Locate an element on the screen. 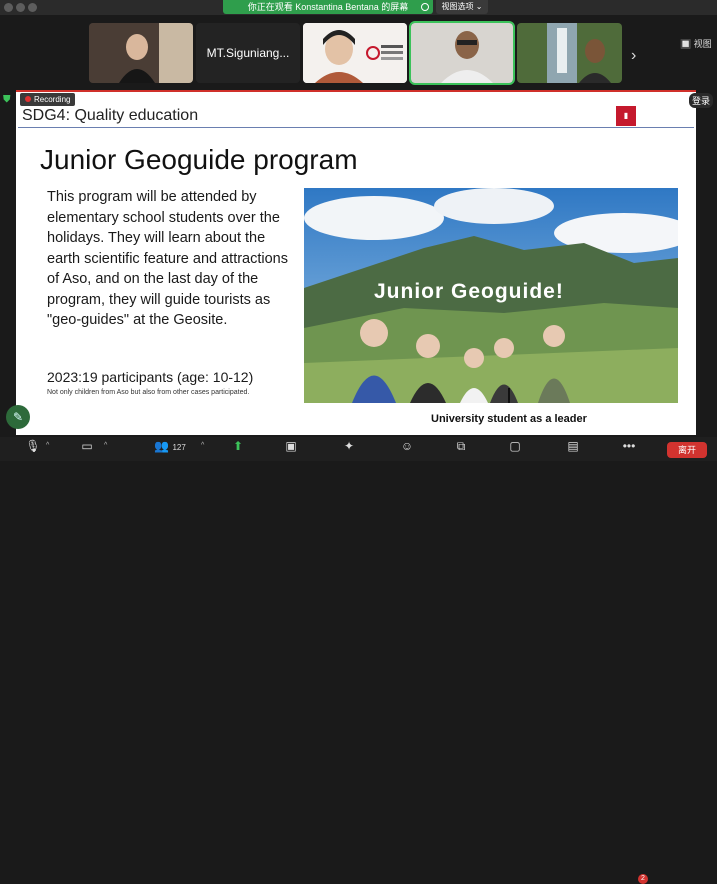  document-icon: ▣ is located at coordinates (291, 446).